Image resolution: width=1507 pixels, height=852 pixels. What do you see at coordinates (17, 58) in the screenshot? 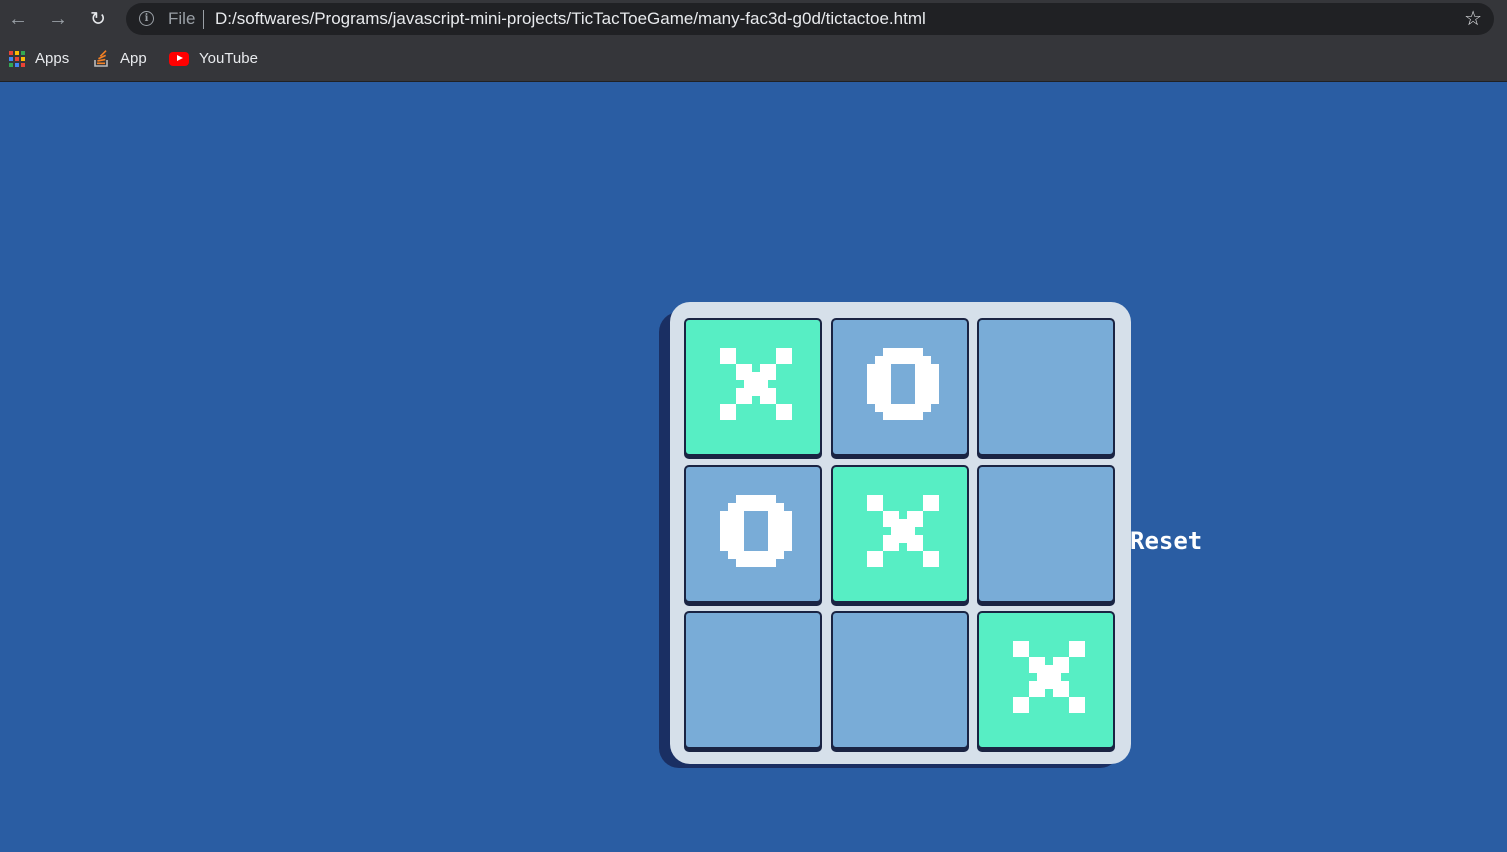
I see `apps-grid-icon` at bounding box center [17, 58].